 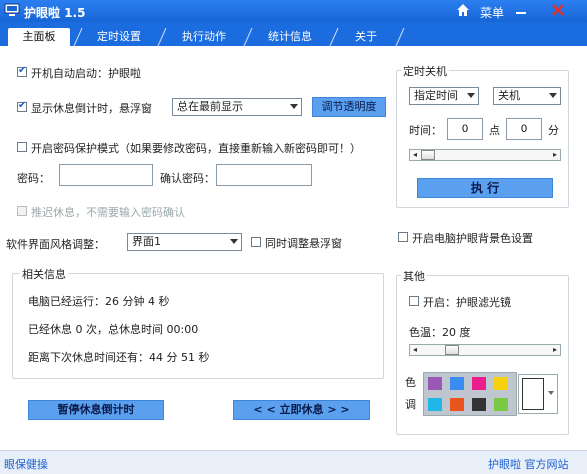 I want to click on menu-button: 菜单, so click(x=492, y=12).